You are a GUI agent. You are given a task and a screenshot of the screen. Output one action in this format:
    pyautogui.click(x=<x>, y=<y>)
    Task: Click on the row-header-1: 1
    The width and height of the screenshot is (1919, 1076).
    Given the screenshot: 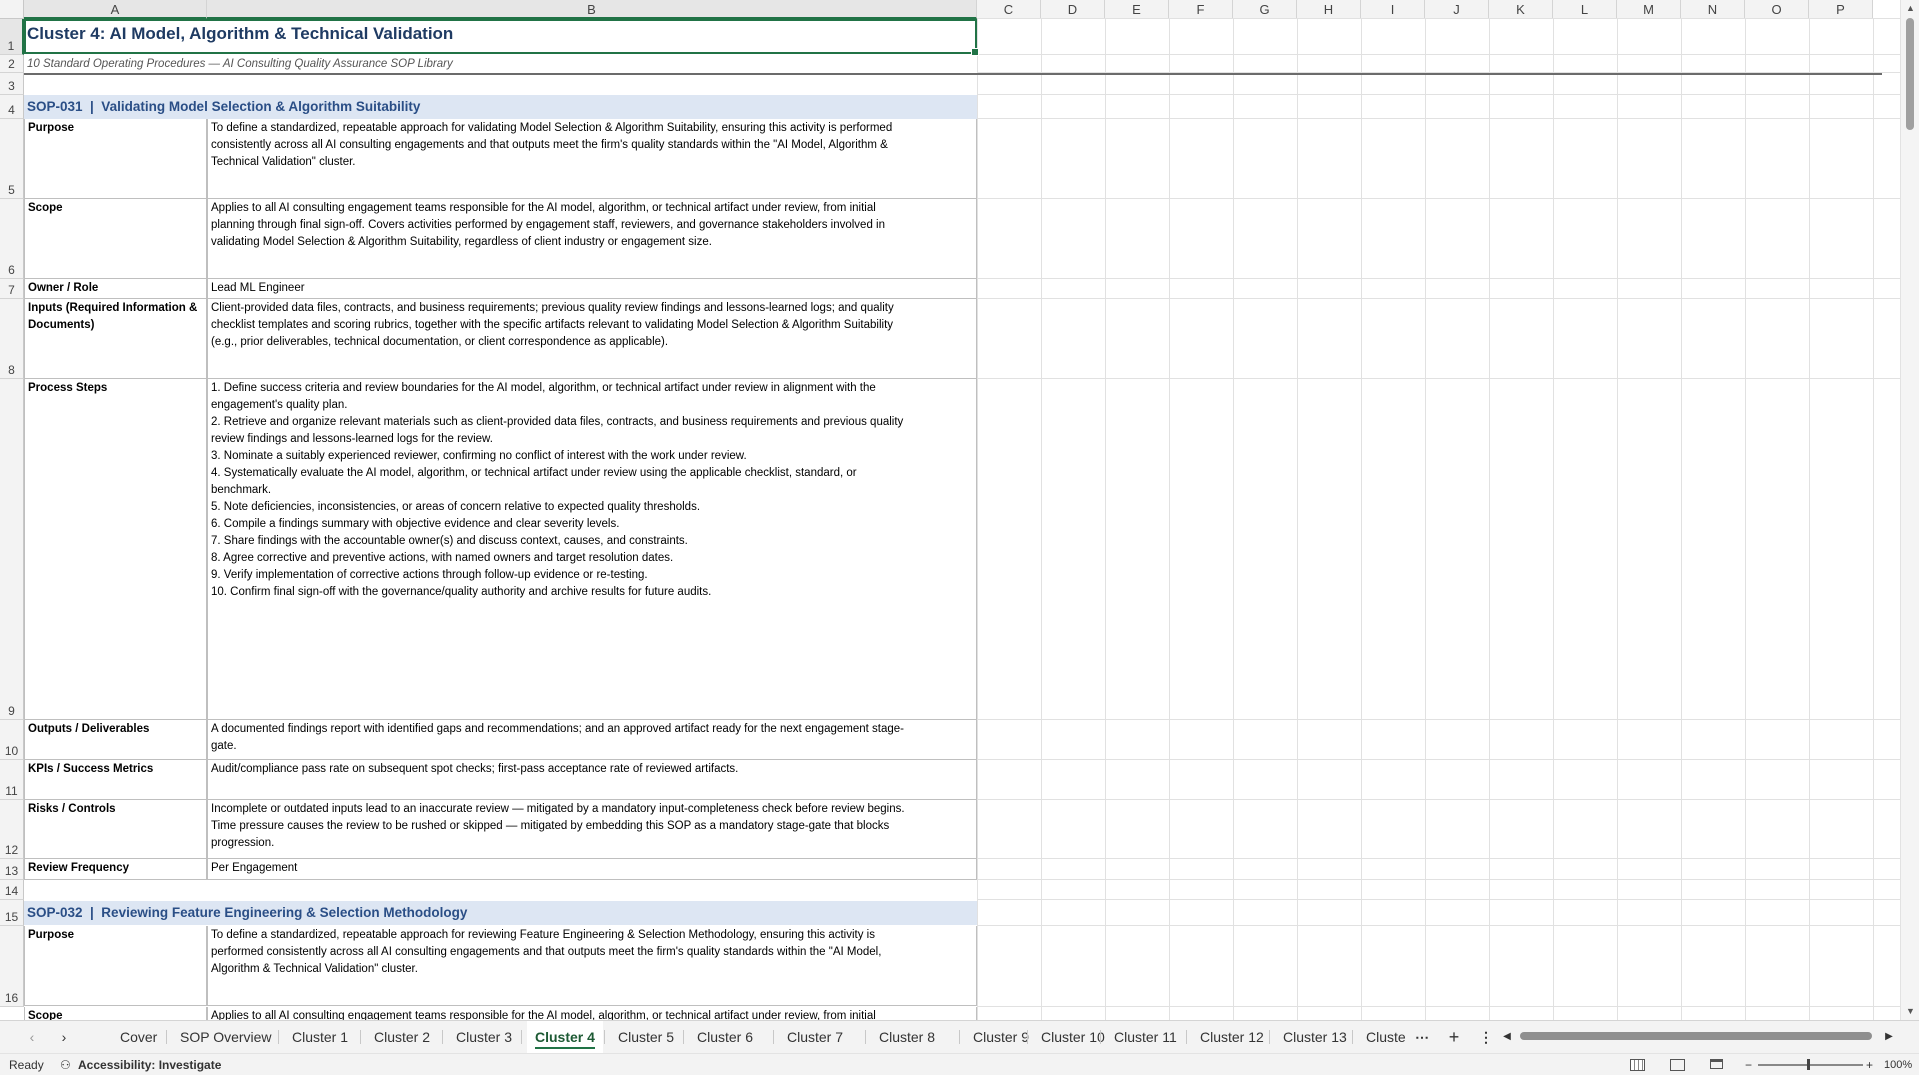 What is the action you would take?
    pyautogui.click(x=12, y=37)
    